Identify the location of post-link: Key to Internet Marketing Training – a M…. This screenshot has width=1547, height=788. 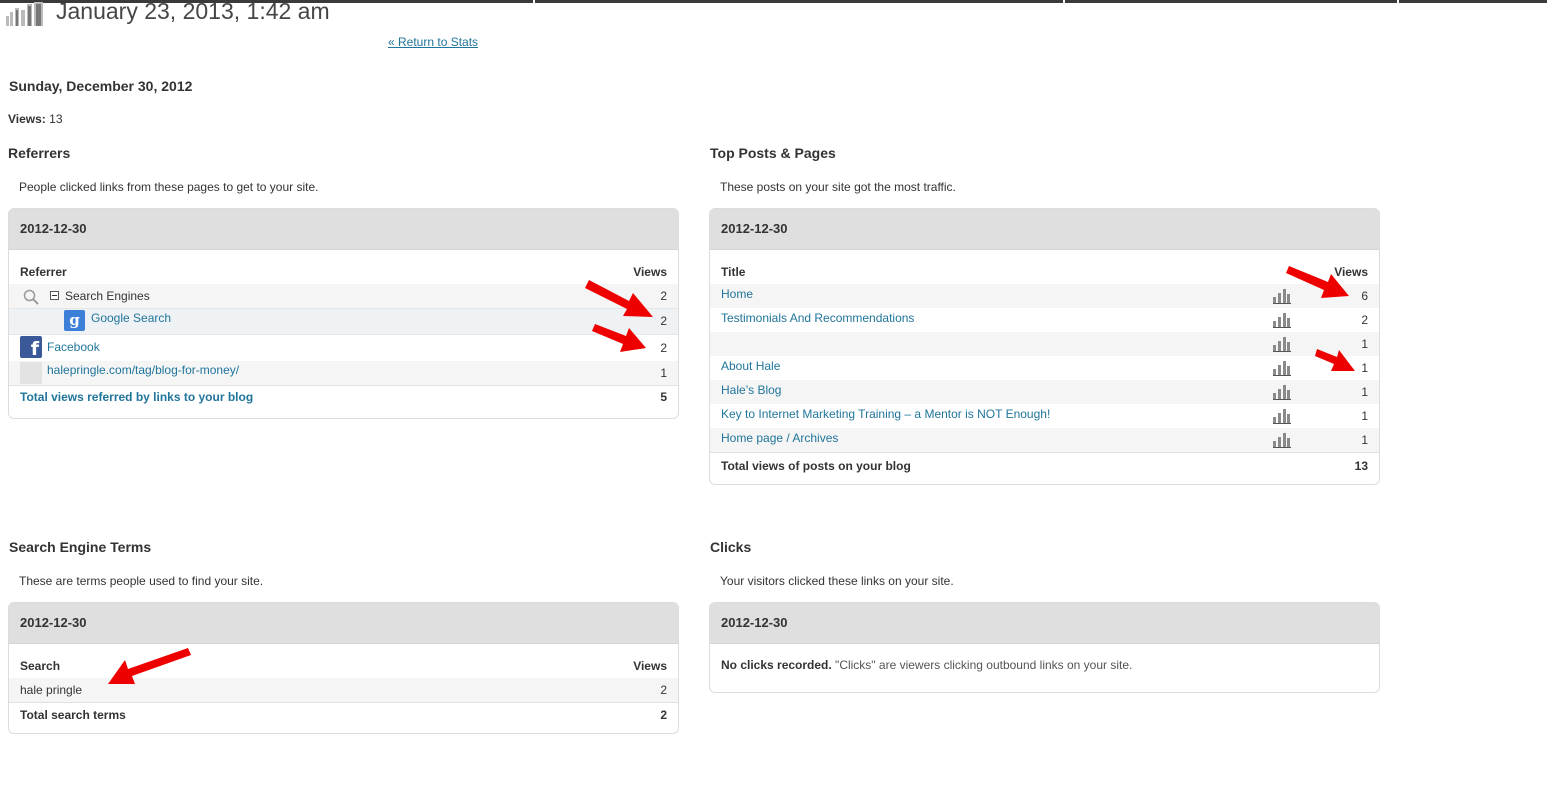
(885, 414).